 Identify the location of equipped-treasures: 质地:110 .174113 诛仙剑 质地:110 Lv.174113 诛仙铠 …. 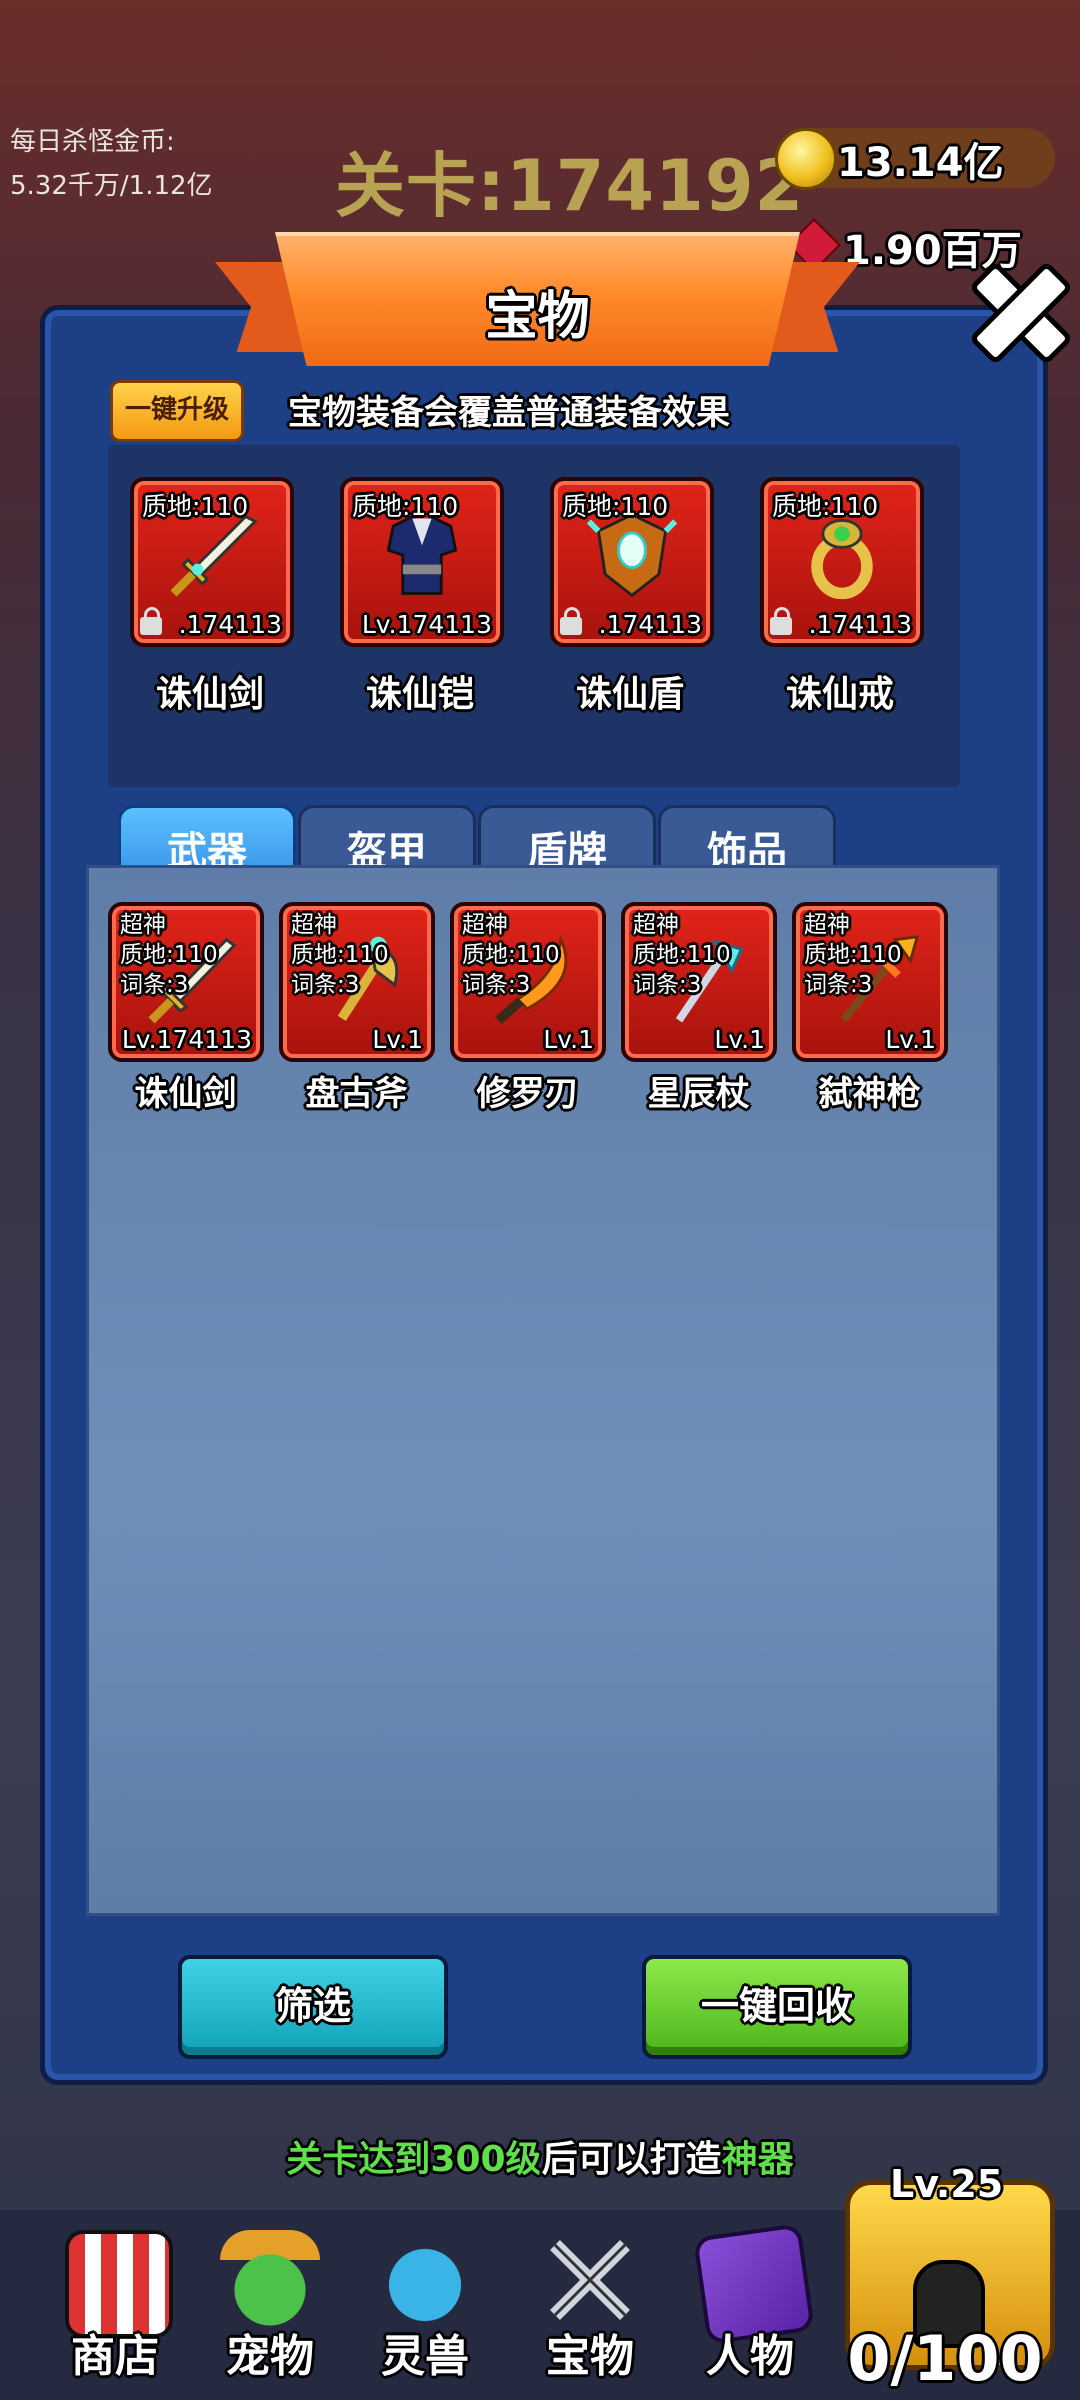
(534, 616).